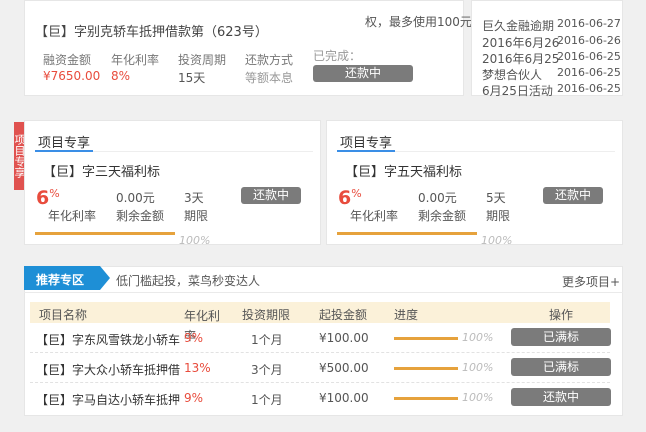 This screenshot has width=646, height=432. Describe the element at coordinates (60, 280) in the screenshot. I see `recommend-tab-label: 推荐专区` at that location.